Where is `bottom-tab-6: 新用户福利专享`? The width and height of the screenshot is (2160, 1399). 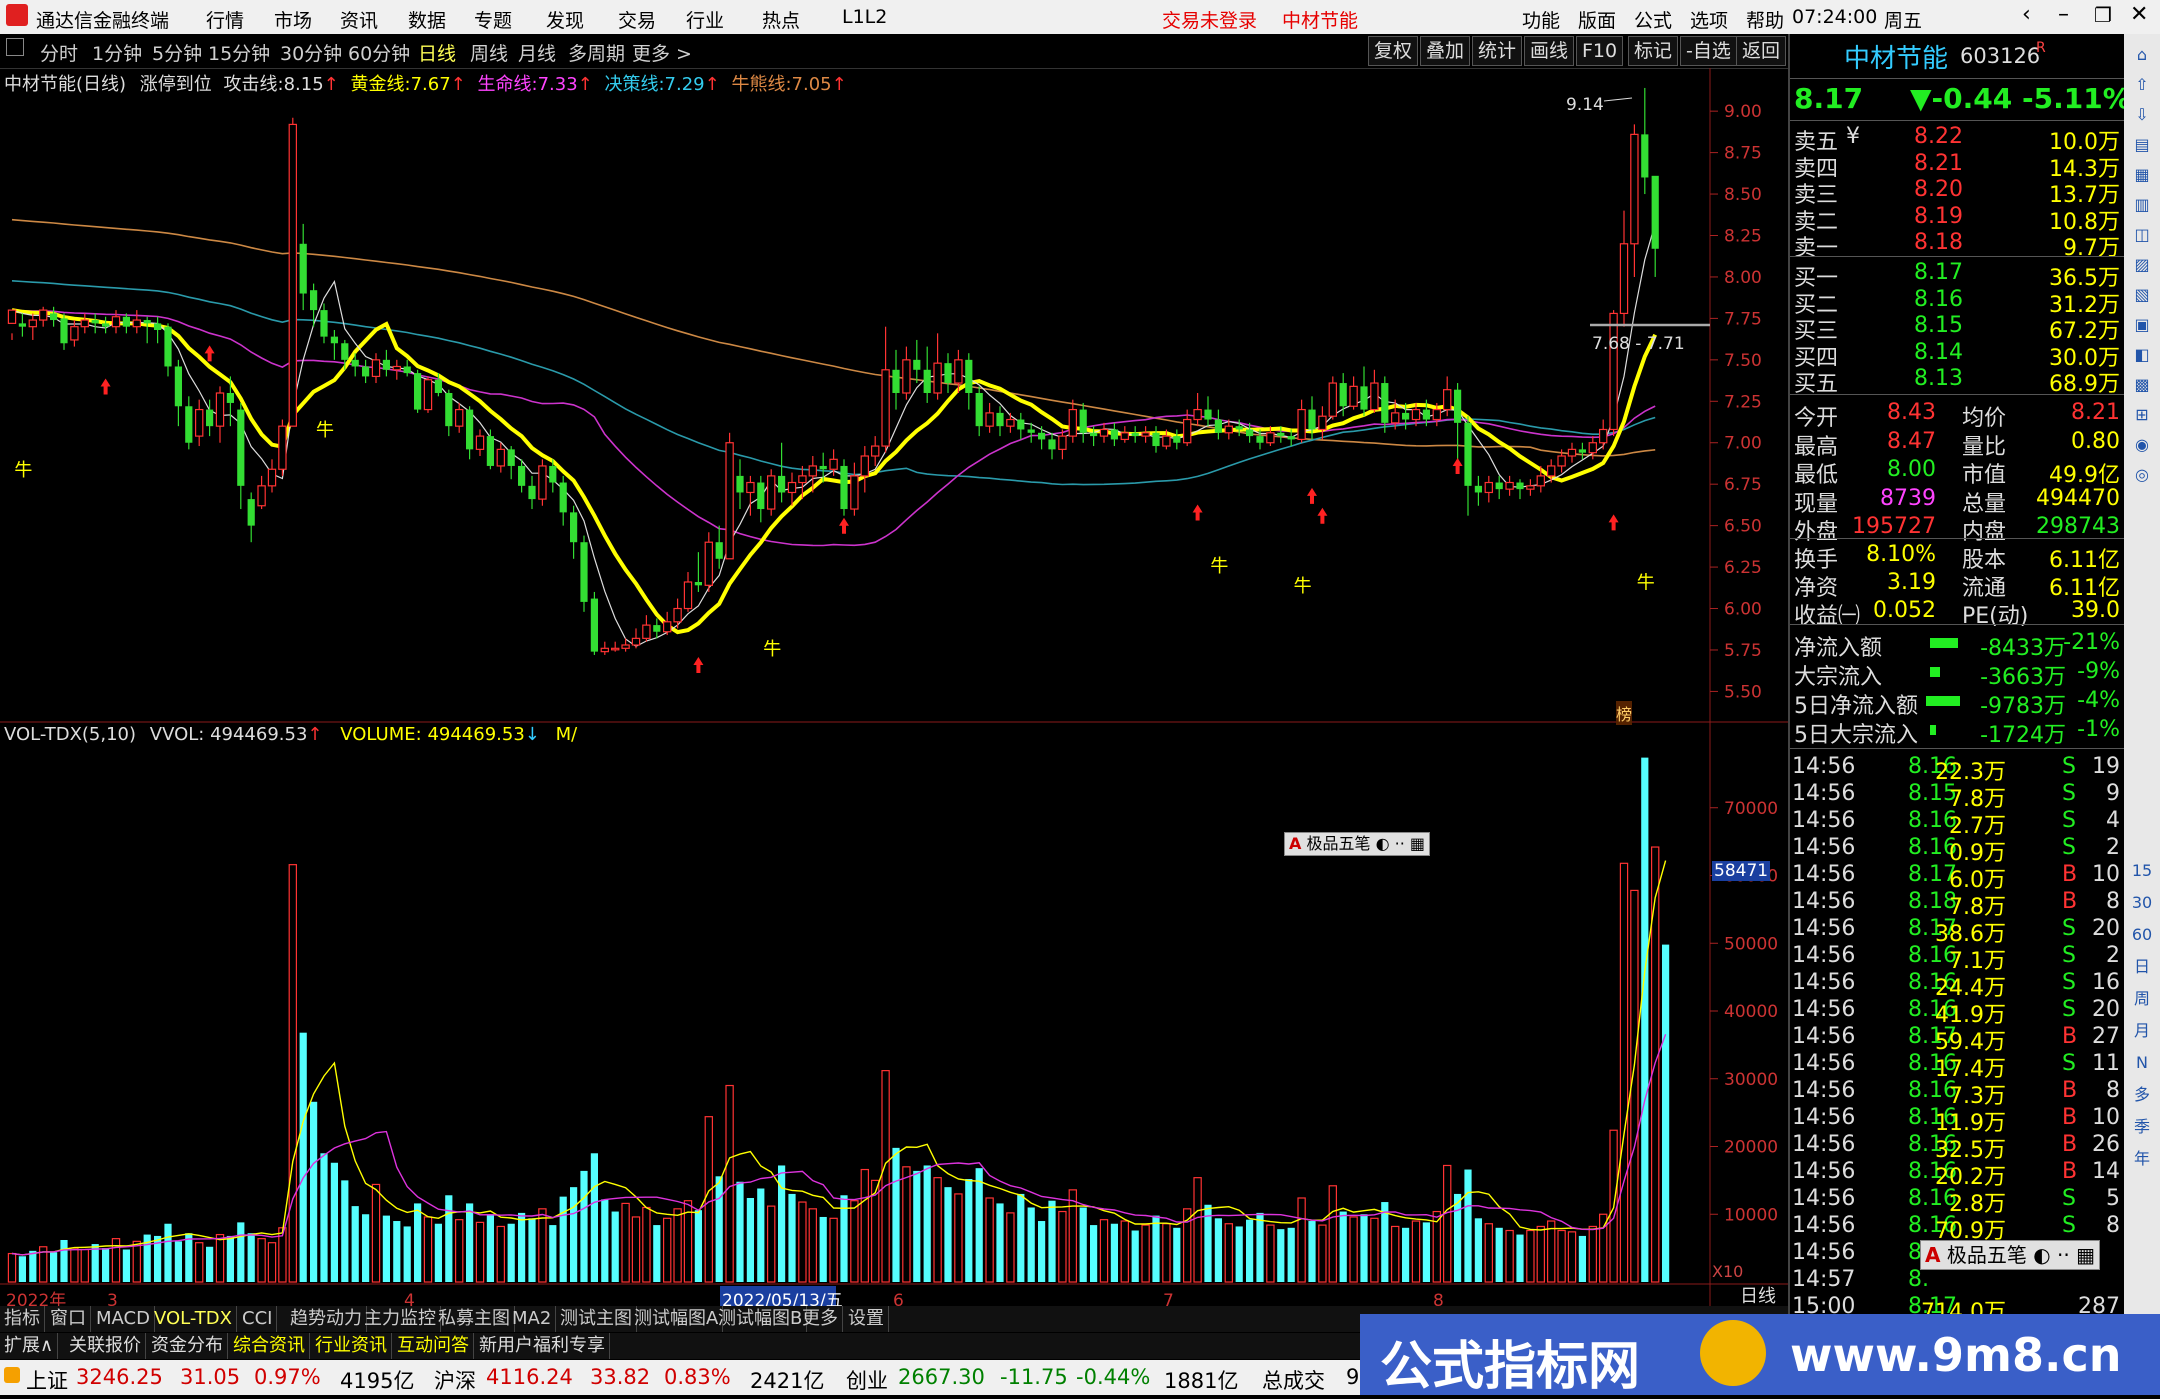
bottom-tab-6: 新用户福利专享 is located at coordinates (542, 1346).